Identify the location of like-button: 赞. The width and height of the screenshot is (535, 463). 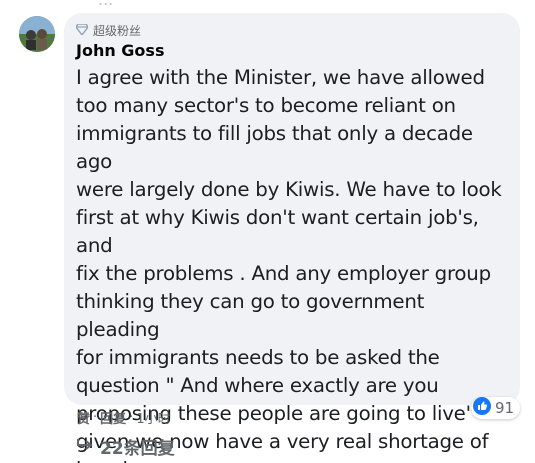
(83, 417).